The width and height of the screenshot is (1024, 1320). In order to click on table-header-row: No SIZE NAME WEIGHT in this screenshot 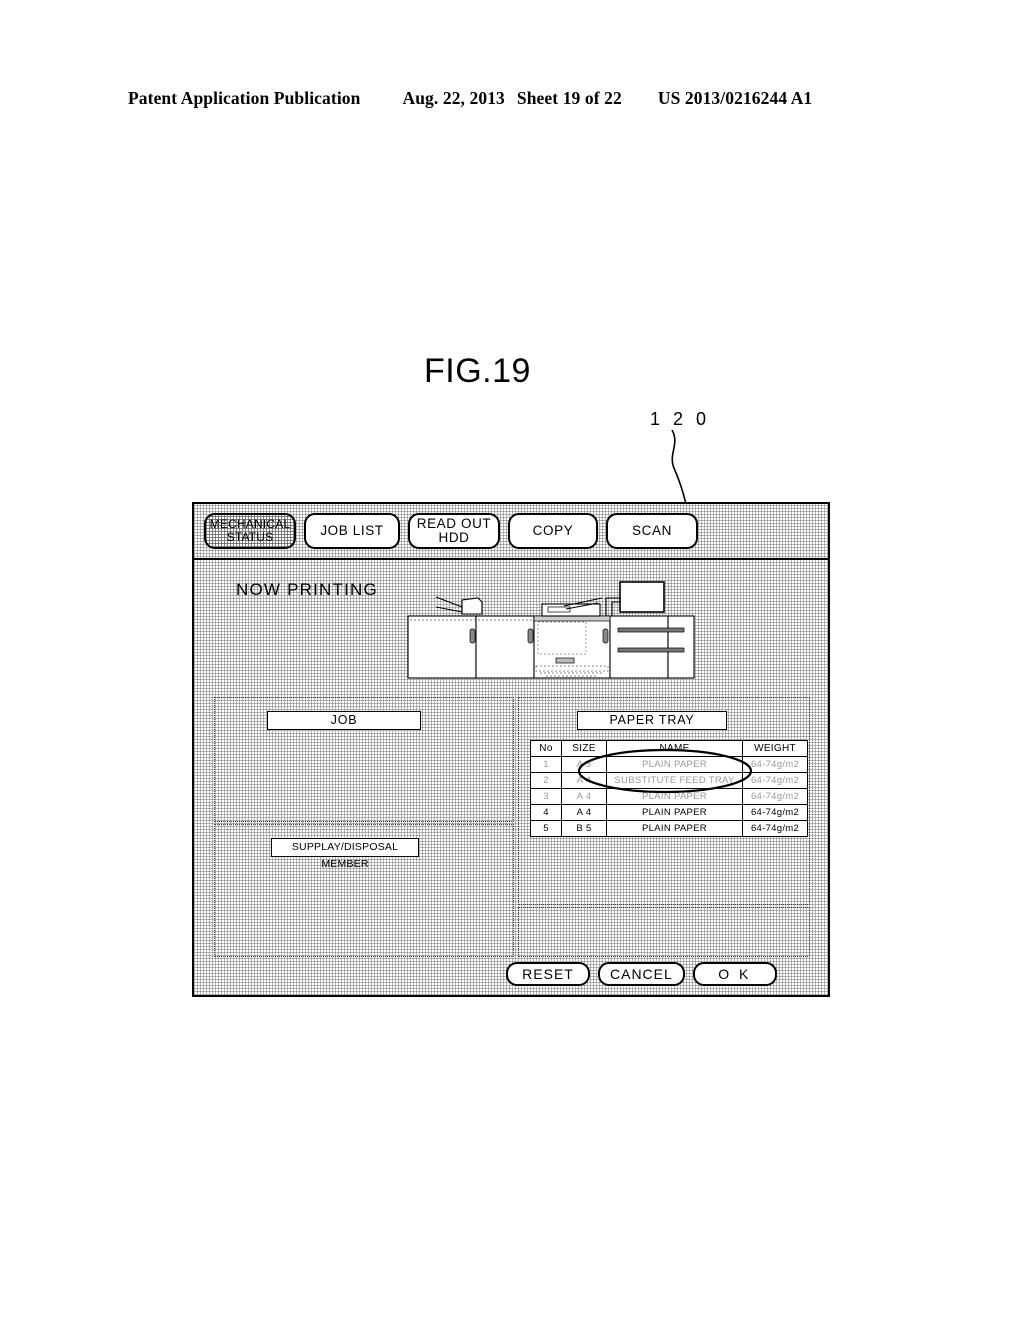, I will do `click(669, 748)`.